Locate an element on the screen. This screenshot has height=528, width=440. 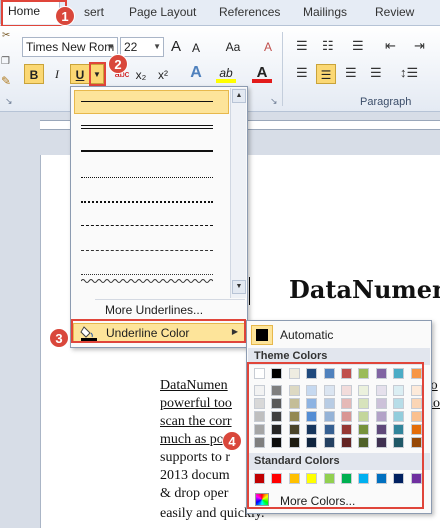
paragraph-group-label: Paragraph is located at coordinates (386, 102).